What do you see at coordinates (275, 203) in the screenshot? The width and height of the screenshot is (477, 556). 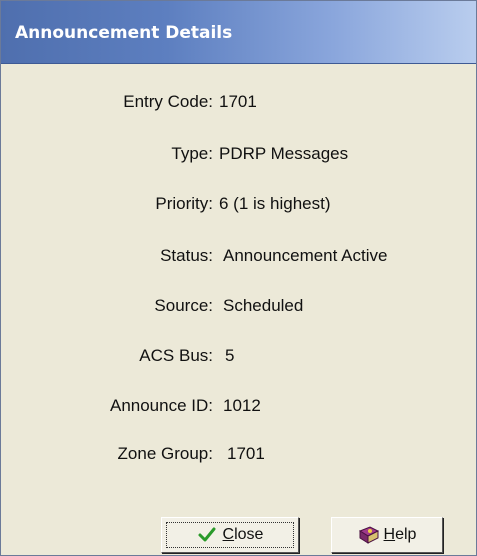 I see `priority-value: 6 (1 is highest)` at bounding box center [275, 203].